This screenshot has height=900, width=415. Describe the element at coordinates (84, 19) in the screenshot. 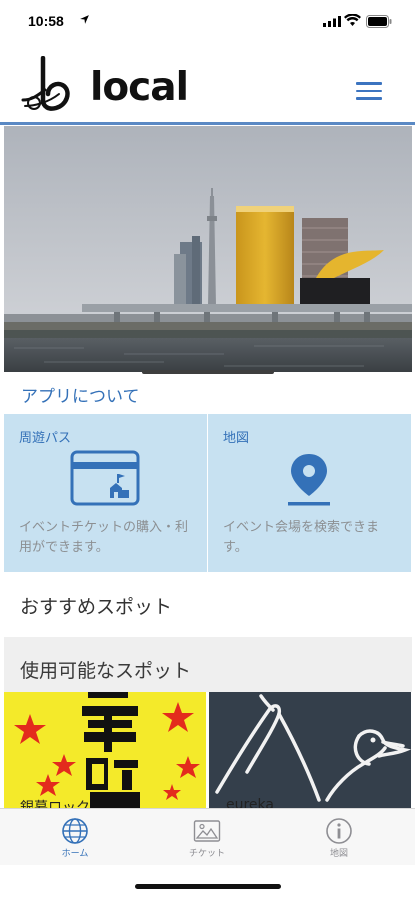

I see `location-arrow-icon` at that location.